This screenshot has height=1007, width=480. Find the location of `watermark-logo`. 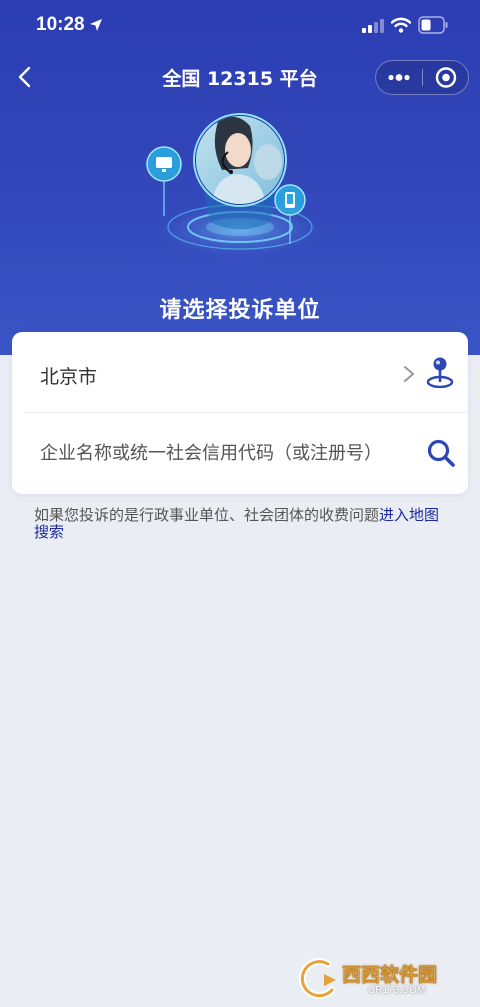

watermark-logo is located at coordinates (317, 979).